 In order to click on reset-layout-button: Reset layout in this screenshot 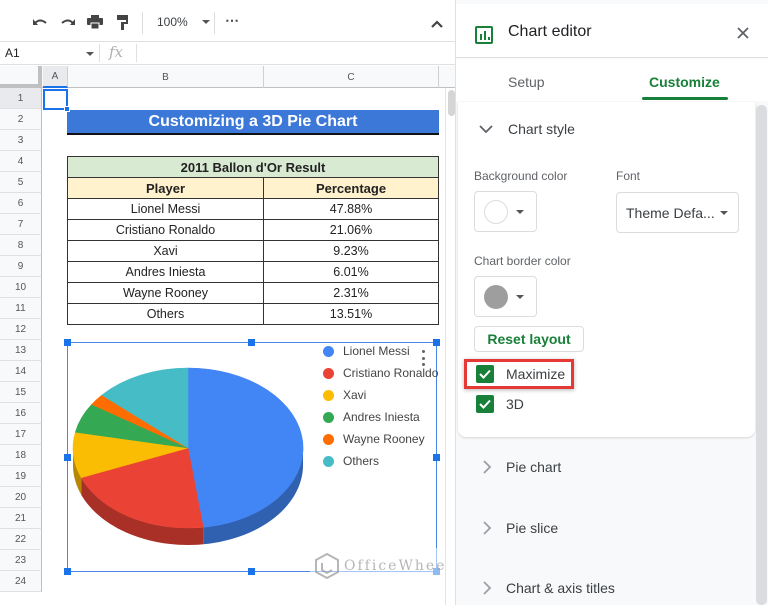, I will do `click(529, 339)`.